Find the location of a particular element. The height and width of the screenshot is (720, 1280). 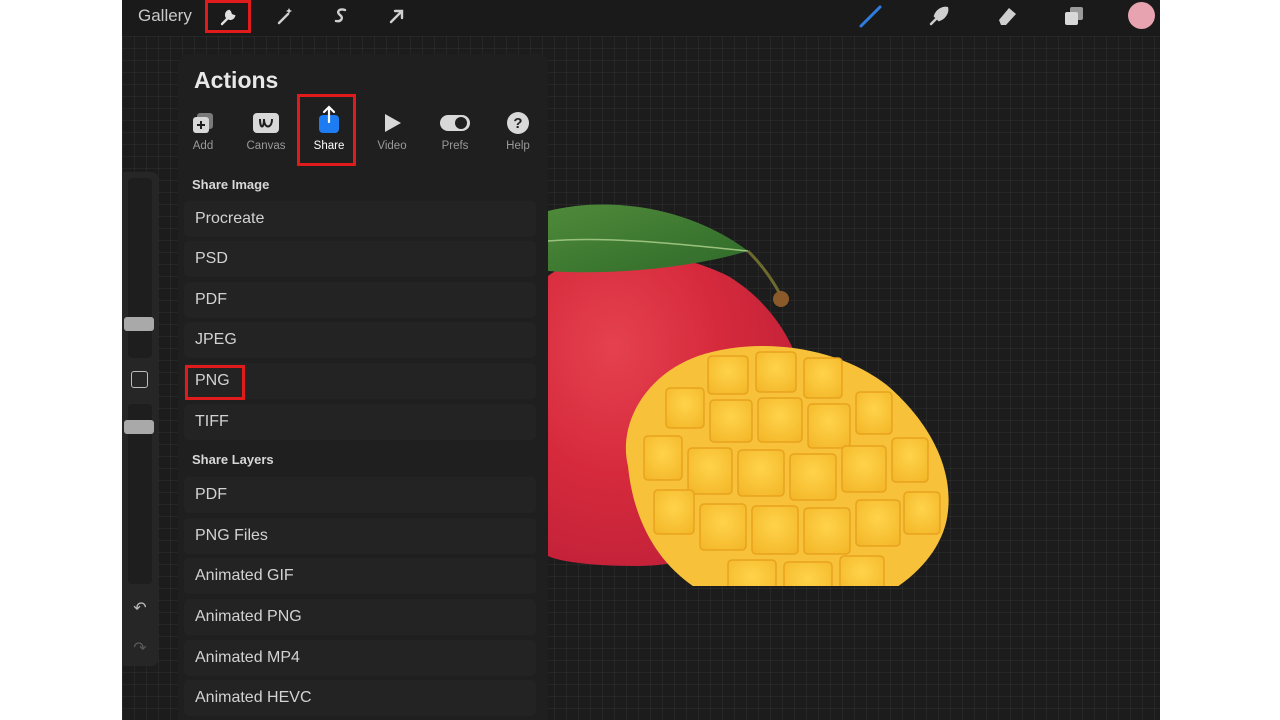

brush-icon is located at coordinates (871, 16).